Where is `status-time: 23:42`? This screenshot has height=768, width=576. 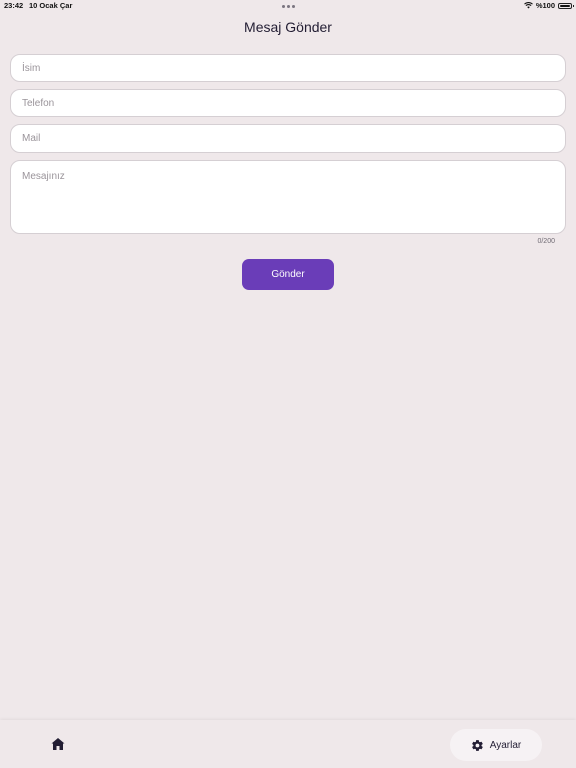 status-time: 23:42 is located at coordinates (14, 5).